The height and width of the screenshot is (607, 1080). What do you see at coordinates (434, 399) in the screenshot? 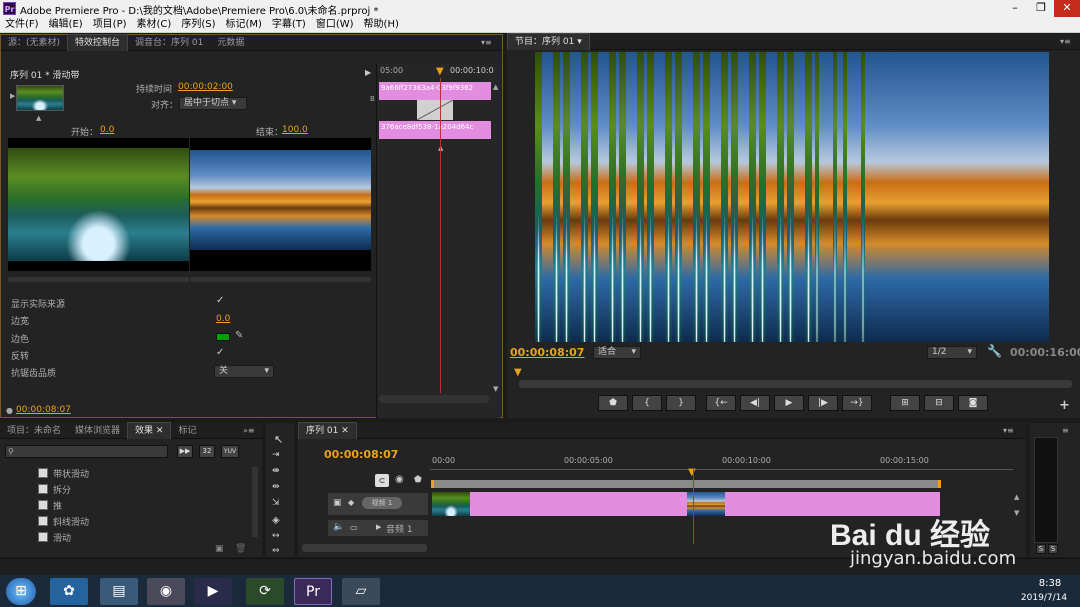
I see `mini-scrollbar` at bounding box center [434, 399].